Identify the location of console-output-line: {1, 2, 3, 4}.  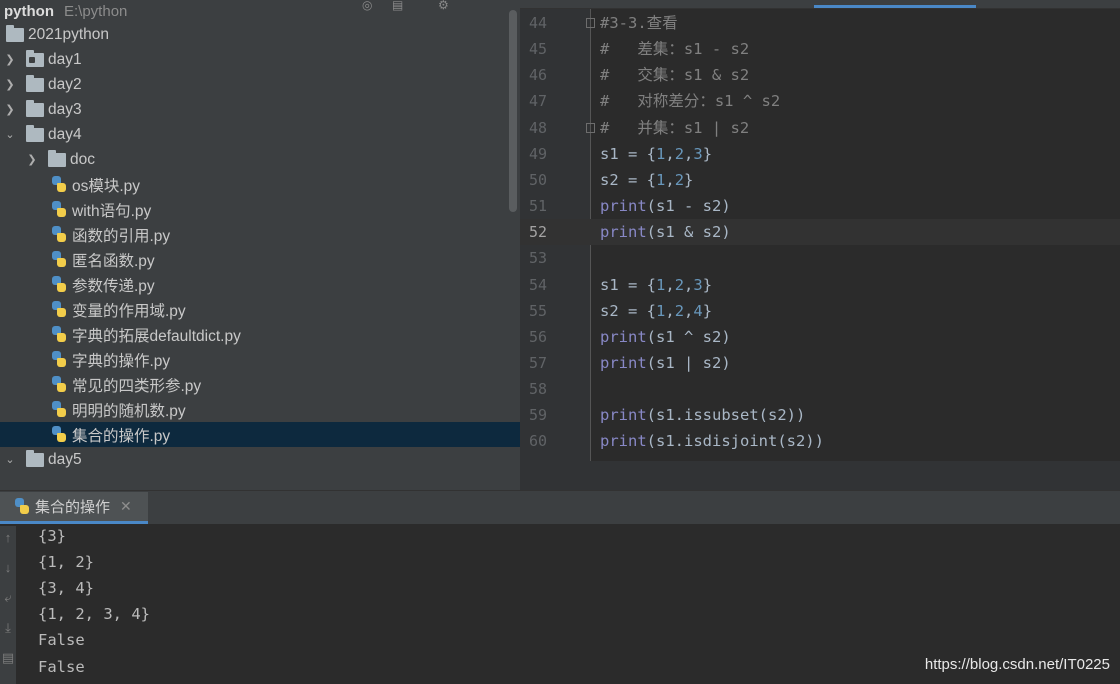
(94, 614).